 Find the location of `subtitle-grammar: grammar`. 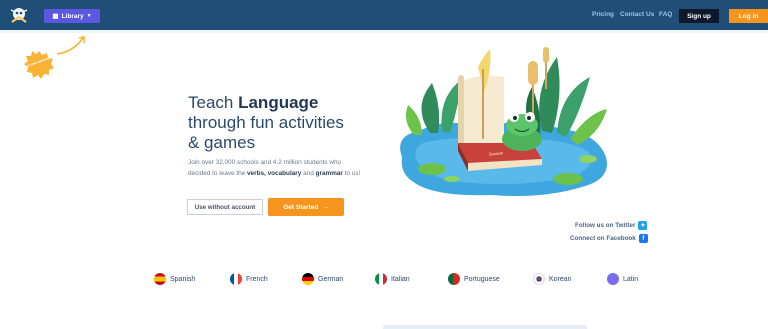

subtitle-grammar: grammar is located at coordinates (329, 173).